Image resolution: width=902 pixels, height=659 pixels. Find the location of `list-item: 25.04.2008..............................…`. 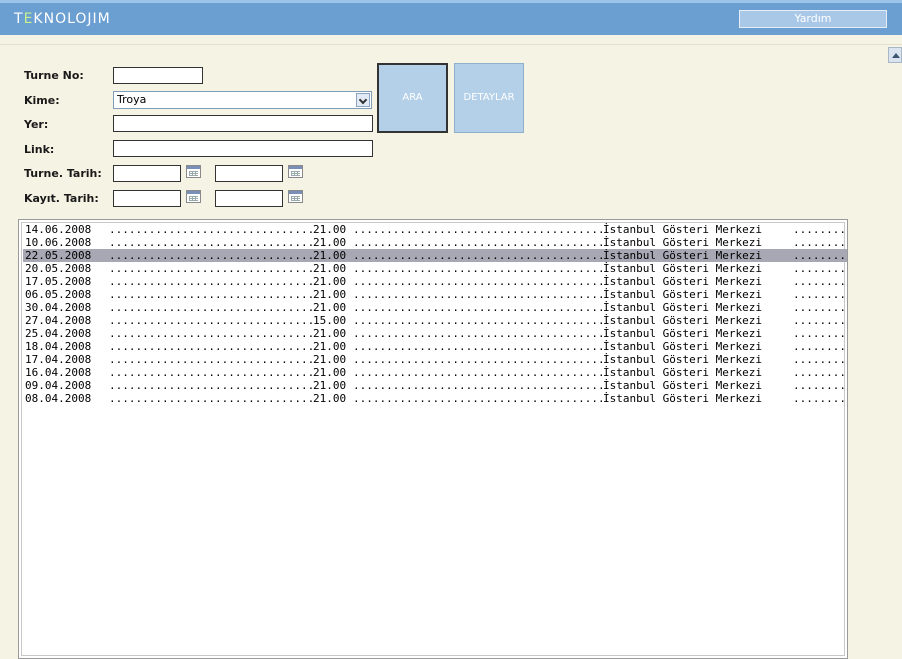

list-item: 25.04.2008..............................… is located at coordinates (435, 333).